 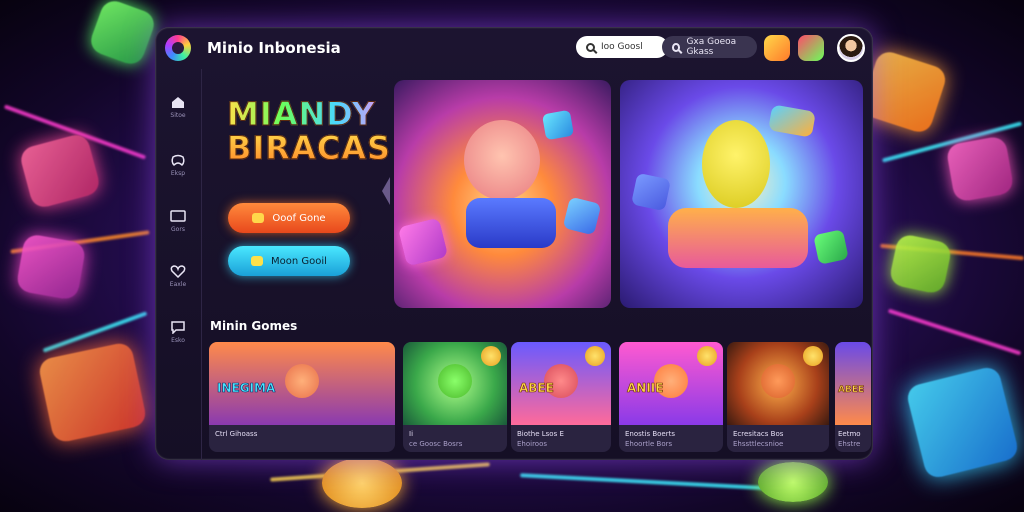 What do you see at coordinates (178, 271) in the screenshot?
I see `heart-icon` at bounding box center [178, 271].